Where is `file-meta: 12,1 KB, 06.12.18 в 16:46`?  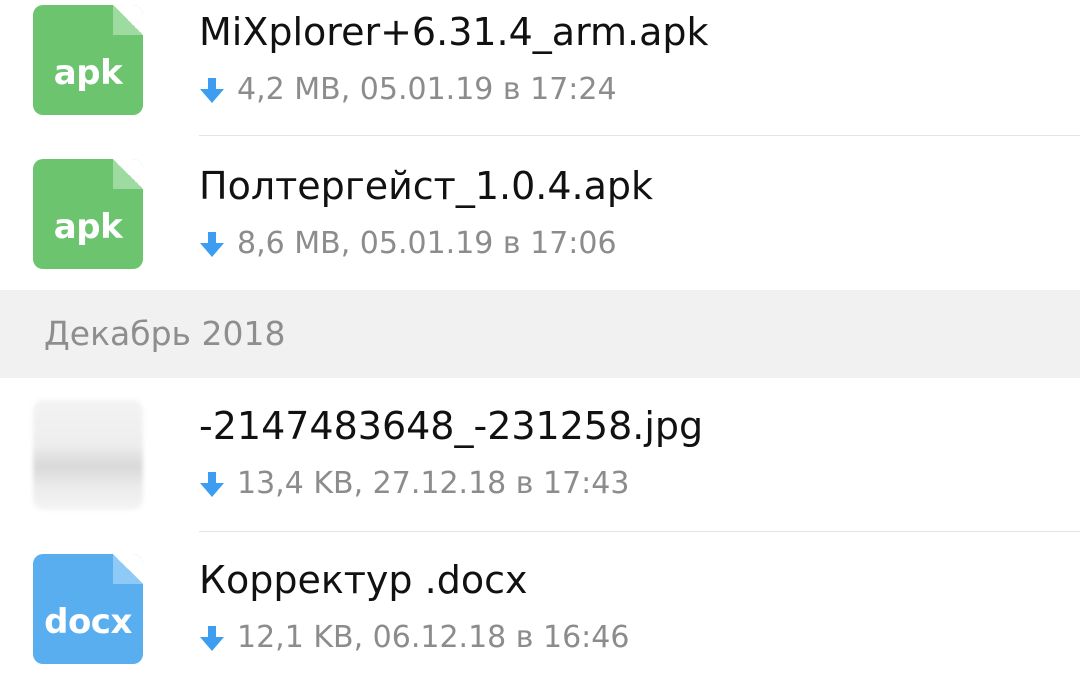 file-meta: 12,1 KB, 06.12.18 в 16:46 is located at coordinates (414, 637).